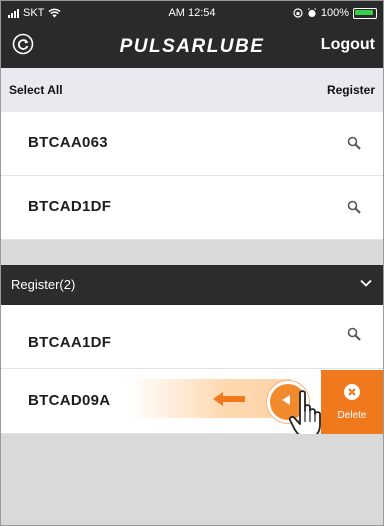 The width and height of the screenshot is (384, 526). Describe the element at coordinates (70, 206) in the screenshot. I see `device-id: BTCAD1DF` at that location.